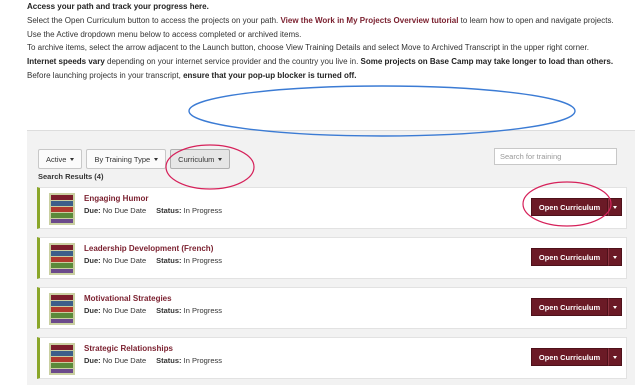  Describe the element at coordinates (555, 156) in the screenshot. I see `search-input` at that location.